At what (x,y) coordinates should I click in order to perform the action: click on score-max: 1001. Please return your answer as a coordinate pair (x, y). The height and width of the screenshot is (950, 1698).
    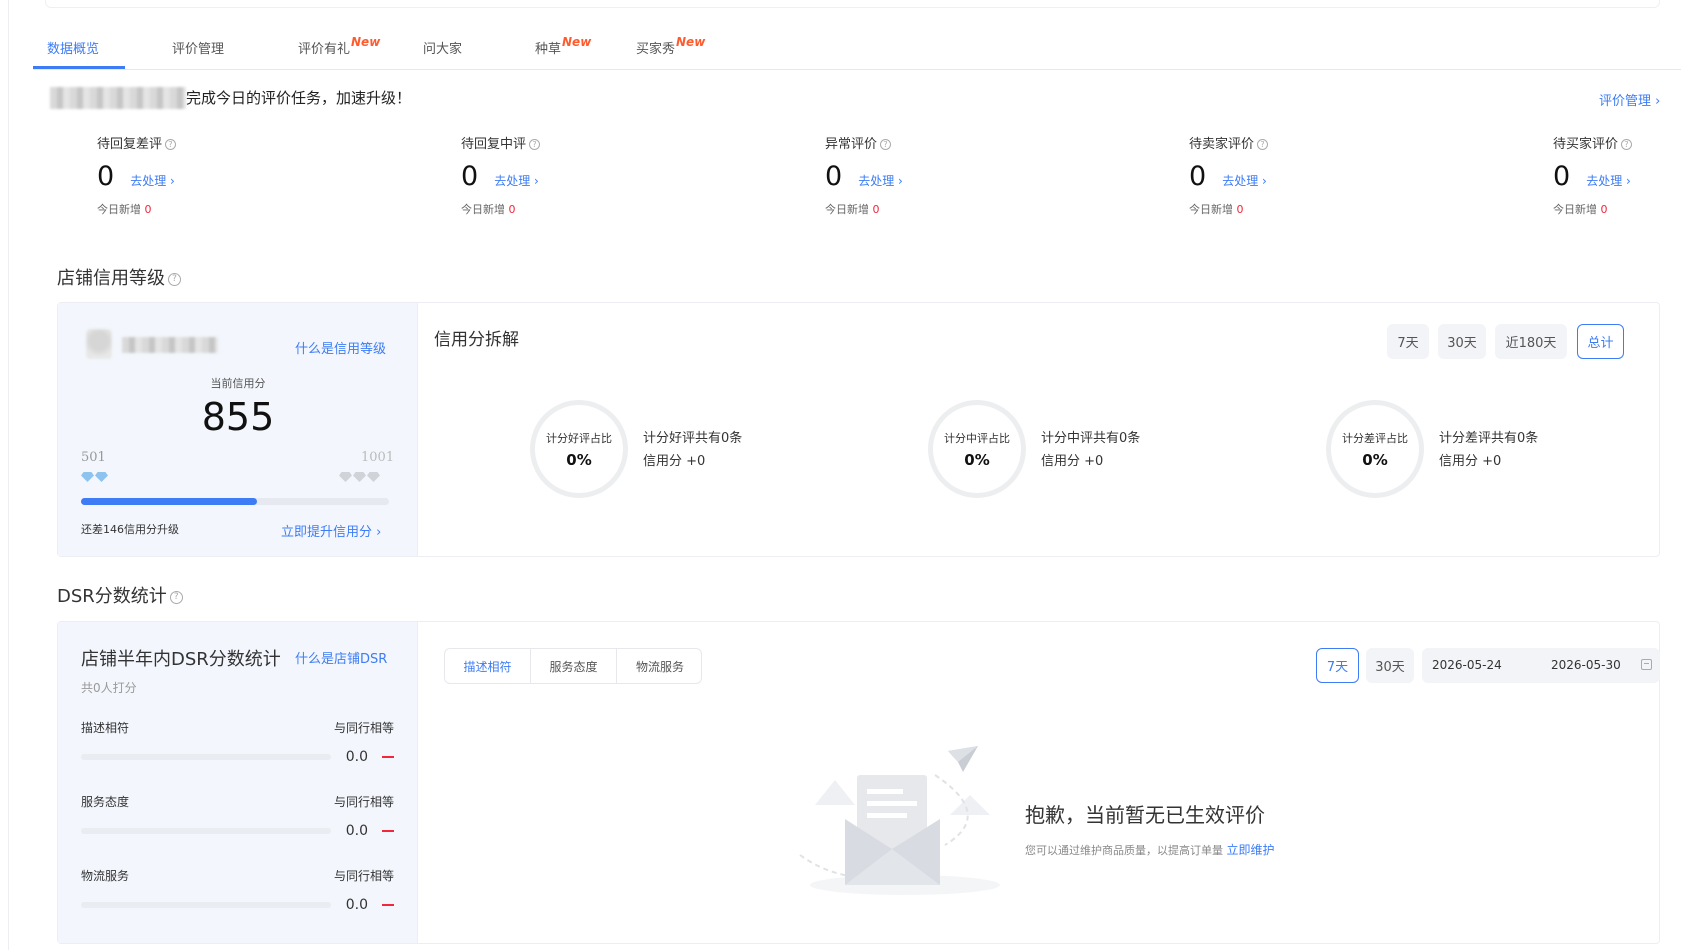
    Looking at the image, I should click on (378, 457).